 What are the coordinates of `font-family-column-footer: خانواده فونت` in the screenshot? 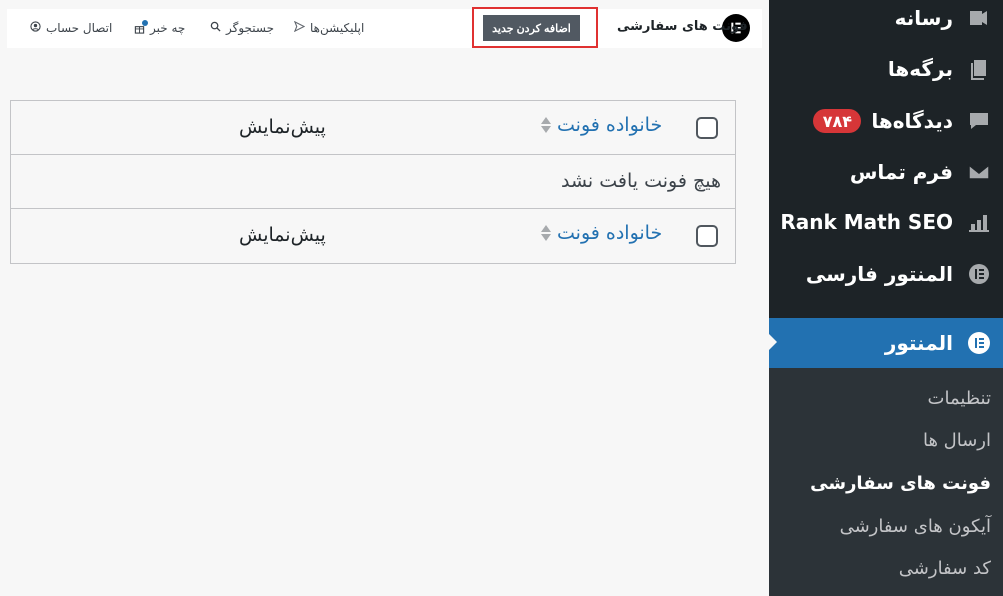 It's located at (601, 233).